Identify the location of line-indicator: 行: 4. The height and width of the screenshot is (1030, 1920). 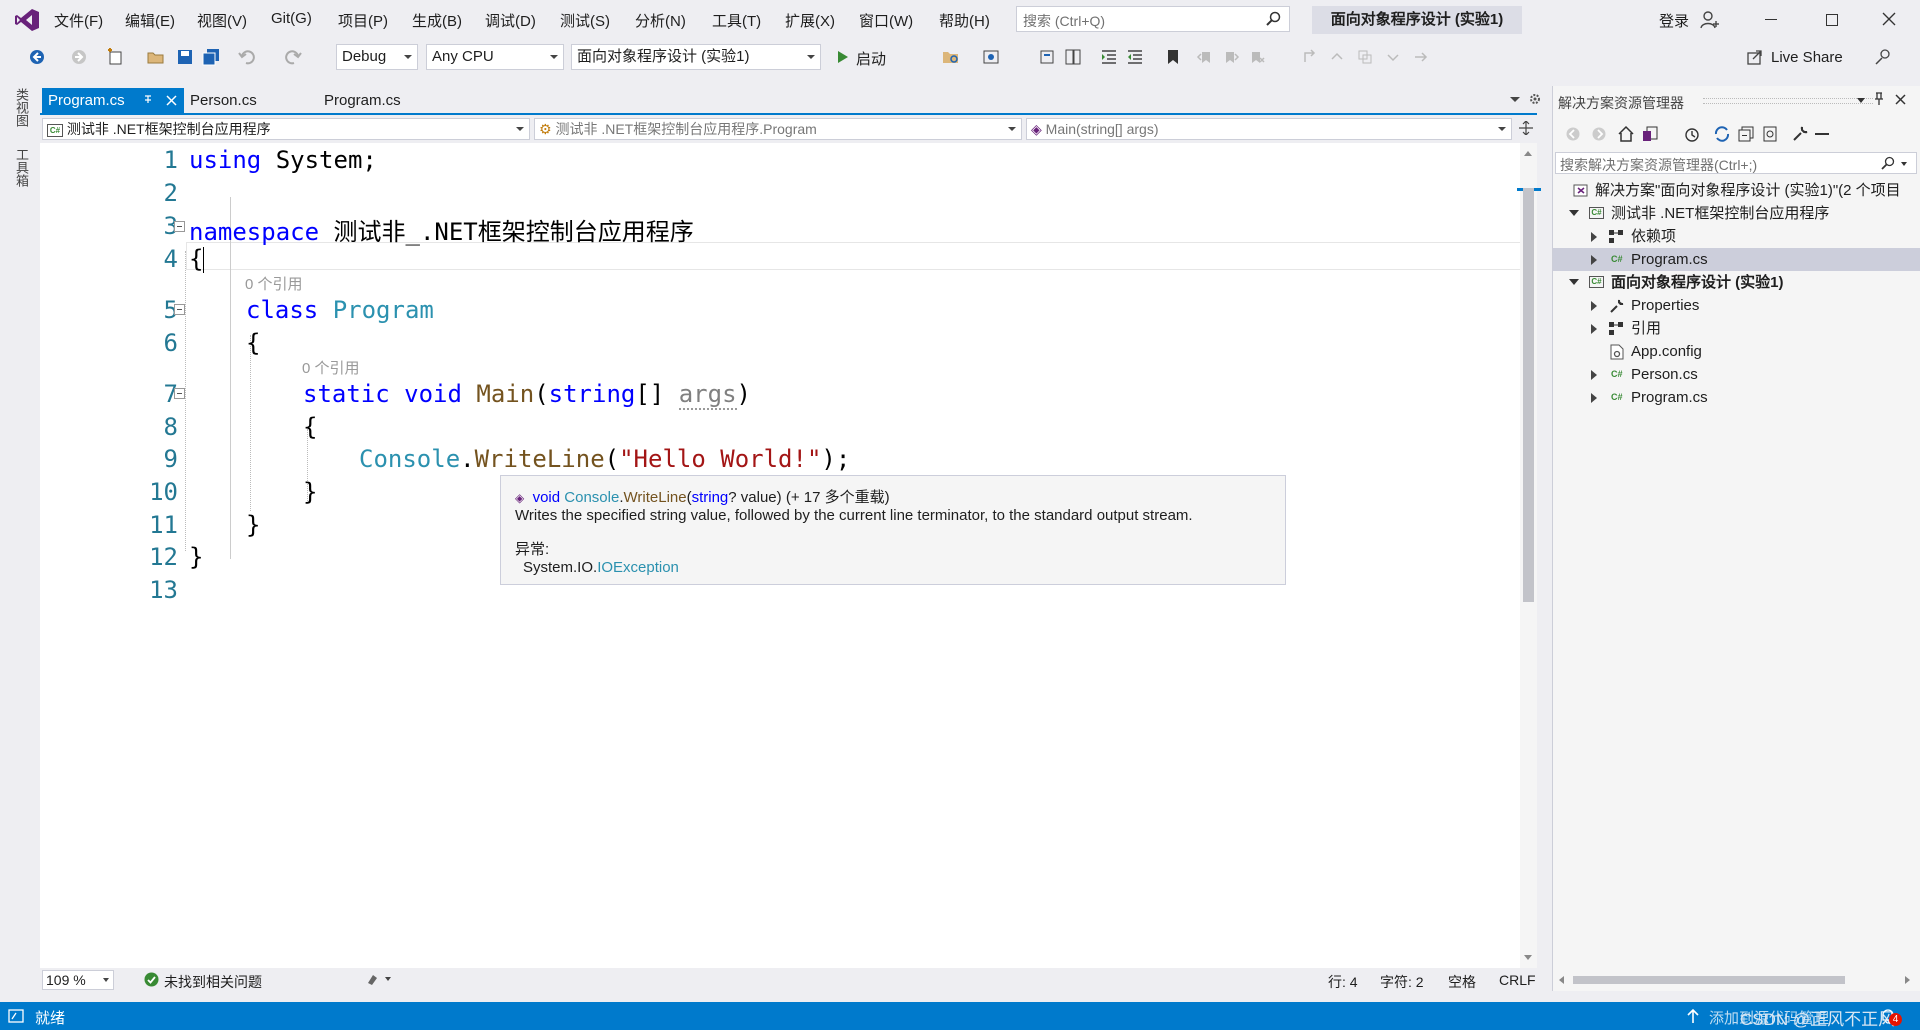
(1343, 982).